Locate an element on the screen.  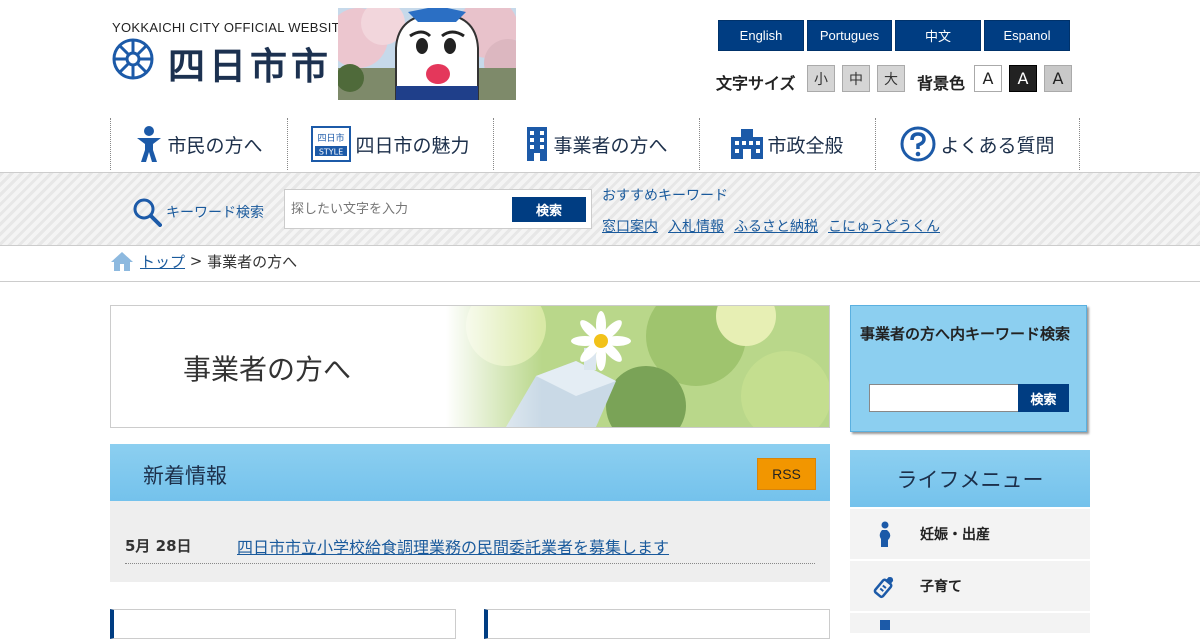
nav-item-municipal: 市政全般 is located at coordinates (787, 144).